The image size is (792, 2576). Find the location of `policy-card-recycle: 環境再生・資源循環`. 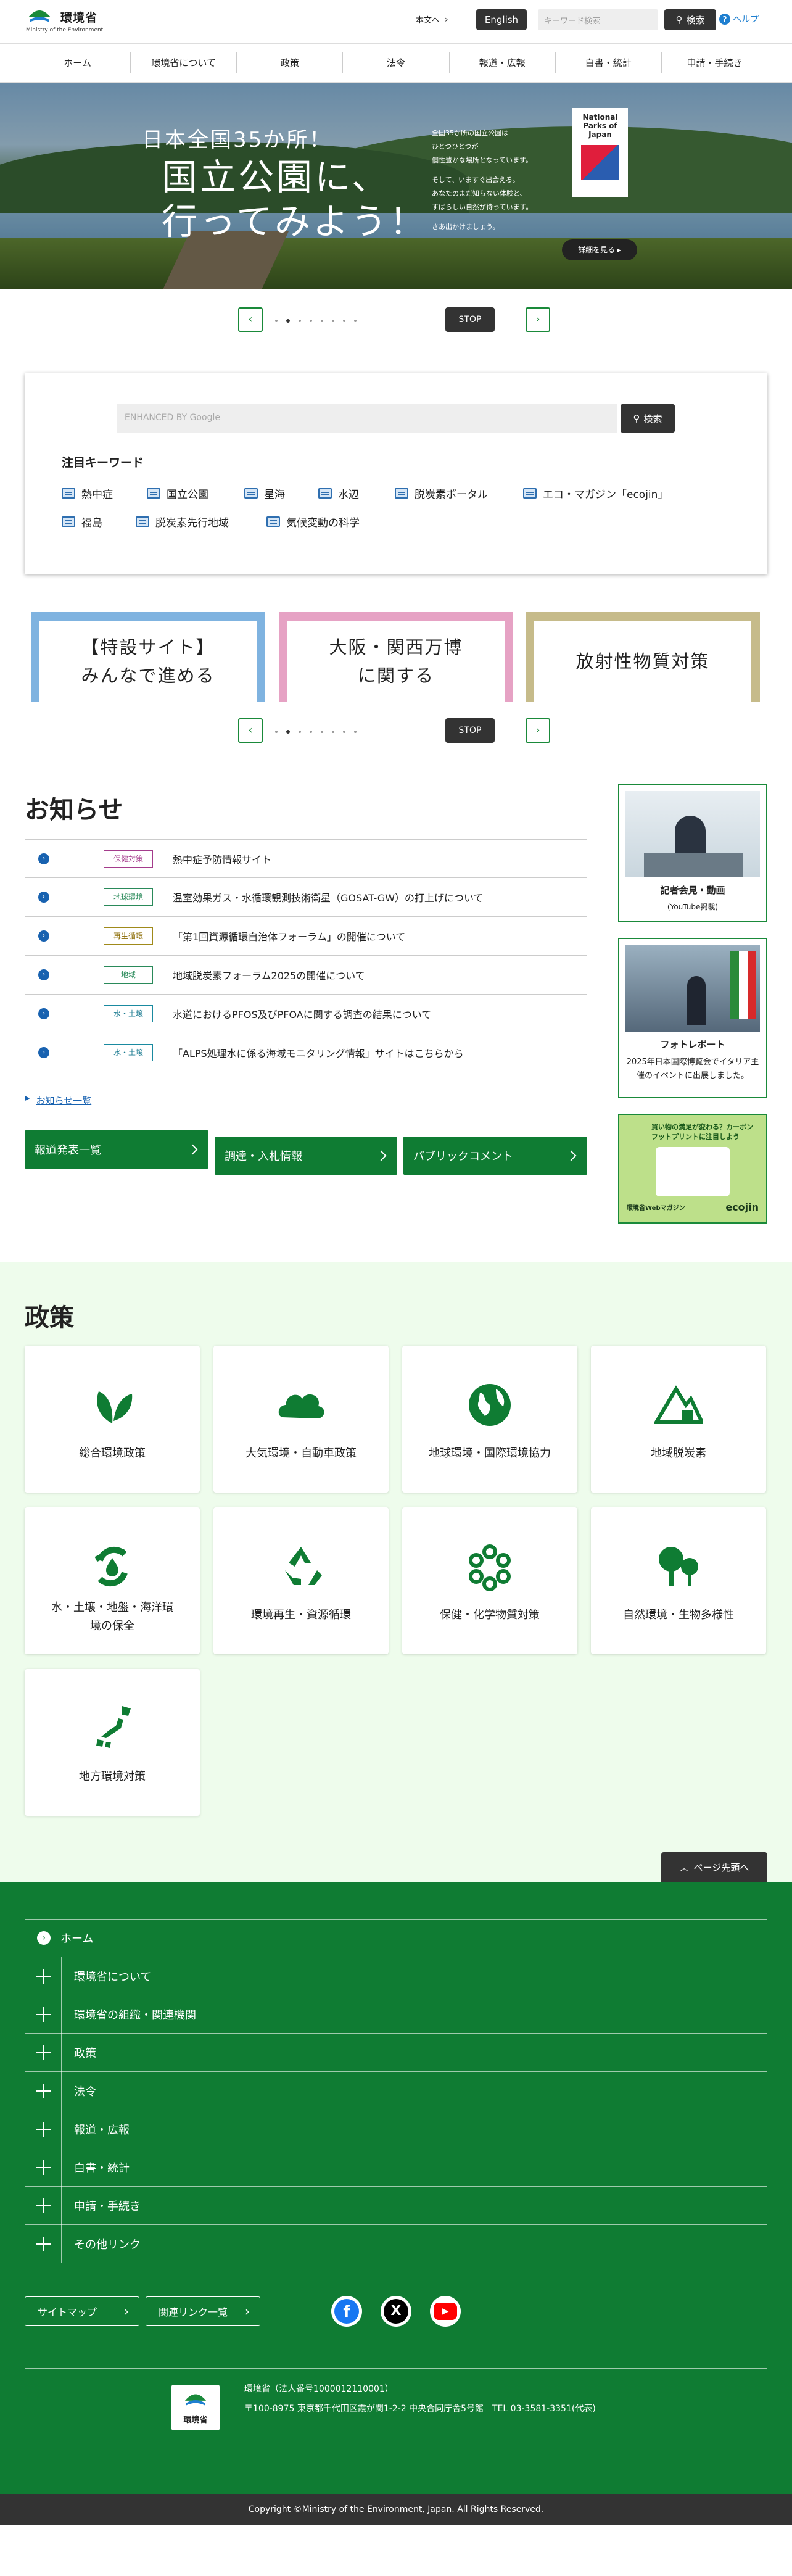

policy-card-recycle: 環境再生・資源循環 is located at coordinates (301, 1580).